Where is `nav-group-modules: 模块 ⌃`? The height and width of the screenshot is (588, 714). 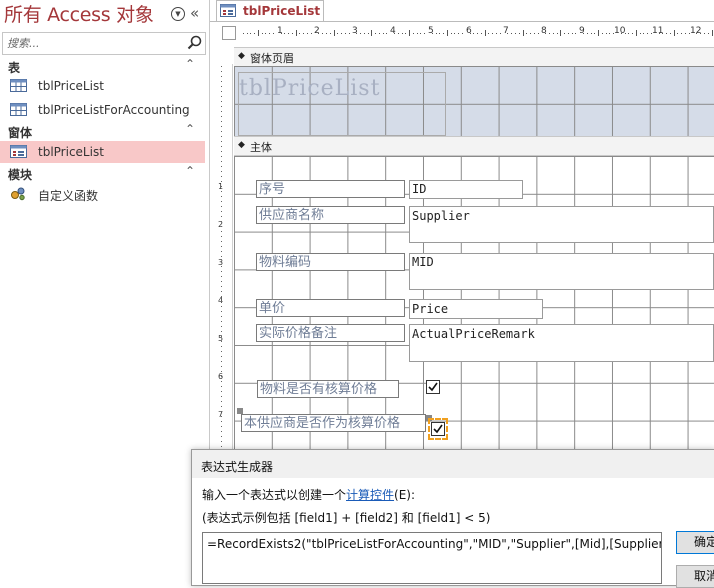 nav-group-modules: 模块 ⌃ is located at coordinates (104, 174).